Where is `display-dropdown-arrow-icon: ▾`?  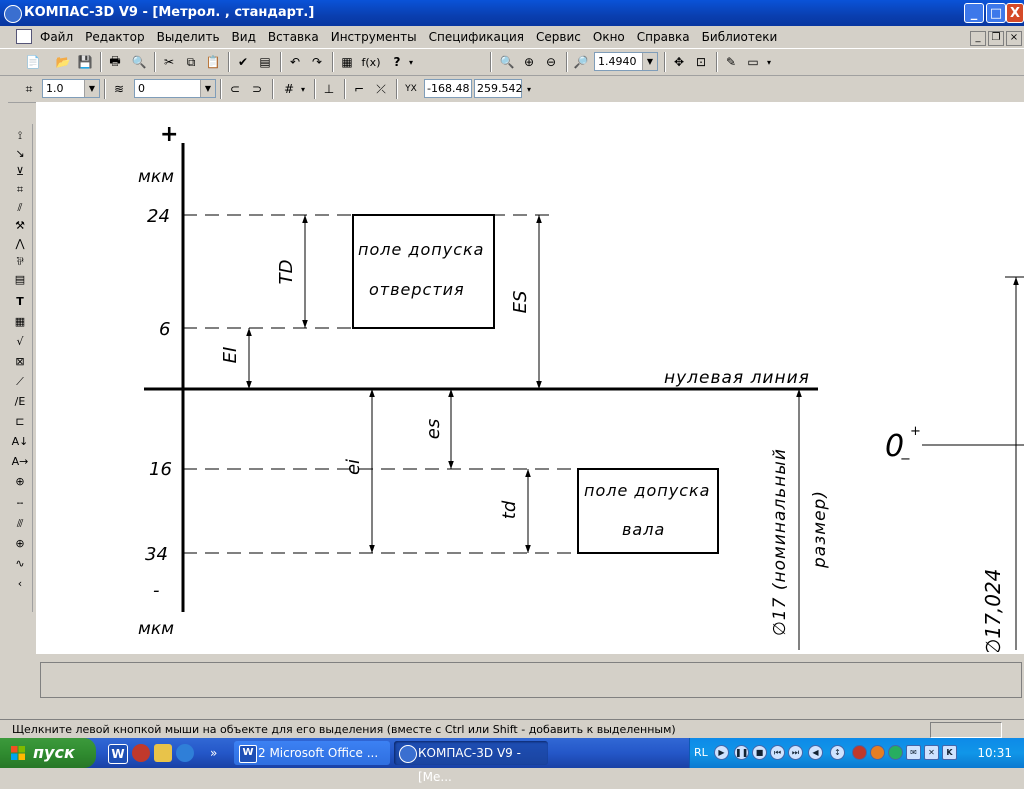
display-dropdown-arrow-icon: ▾ is located at coordinates (769, 62).